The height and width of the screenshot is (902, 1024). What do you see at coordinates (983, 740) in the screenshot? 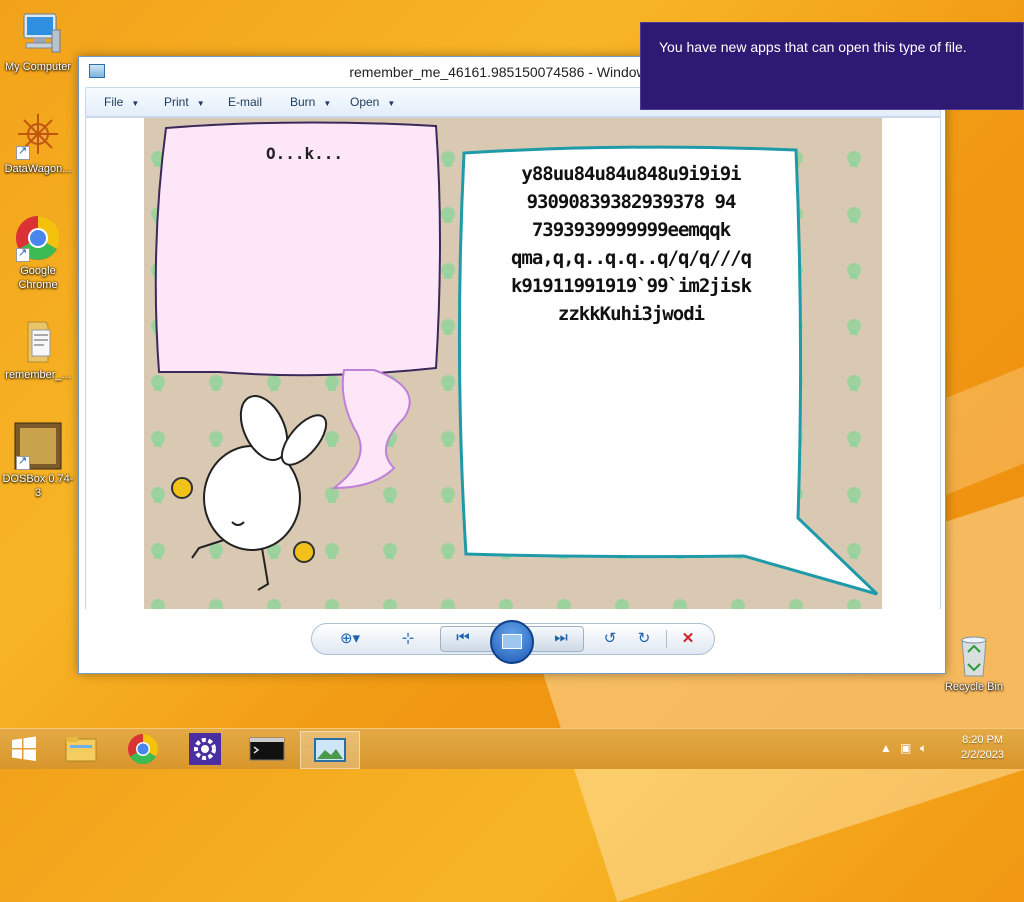
I see `clock-time: 8:20 PM` at bounding box center [983, 740].